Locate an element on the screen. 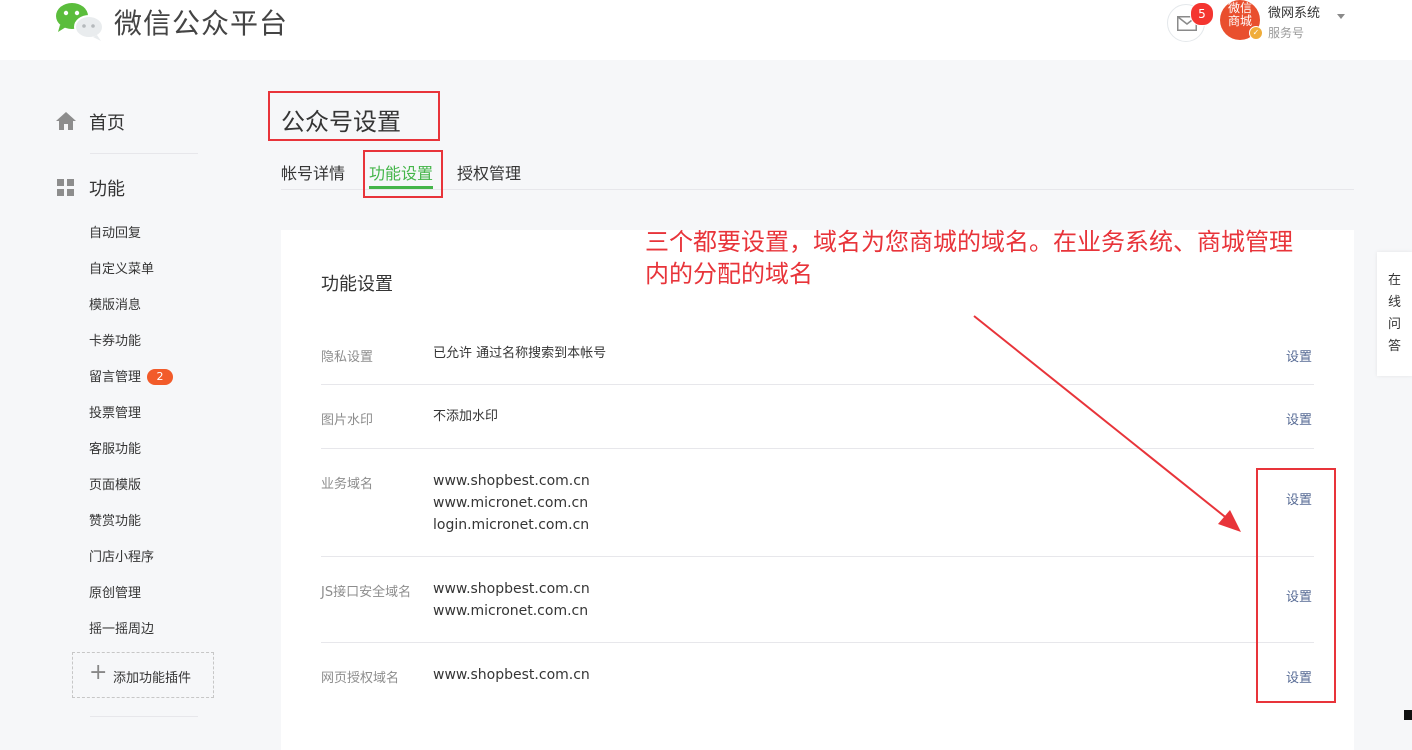 The width and height of the screenshot is (1412, 750). mail-button: 5 is located at coordinates (1190, 22).